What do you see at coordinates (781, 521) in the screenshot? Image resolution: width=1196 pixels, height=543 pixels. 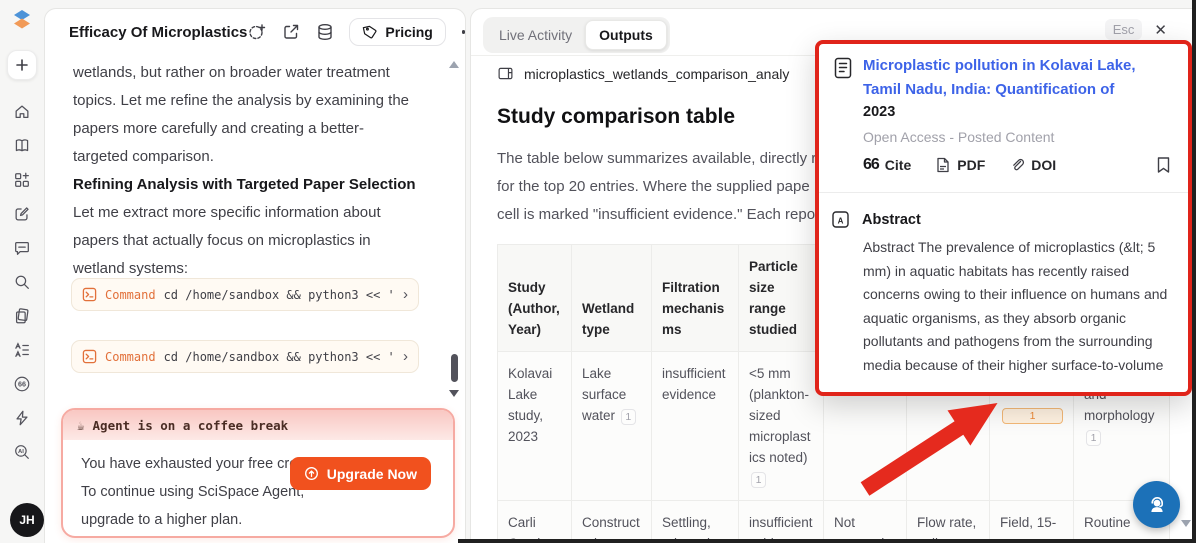 I see `table-cell: insufficient evidence for MP` at bounding box center [781, 521].